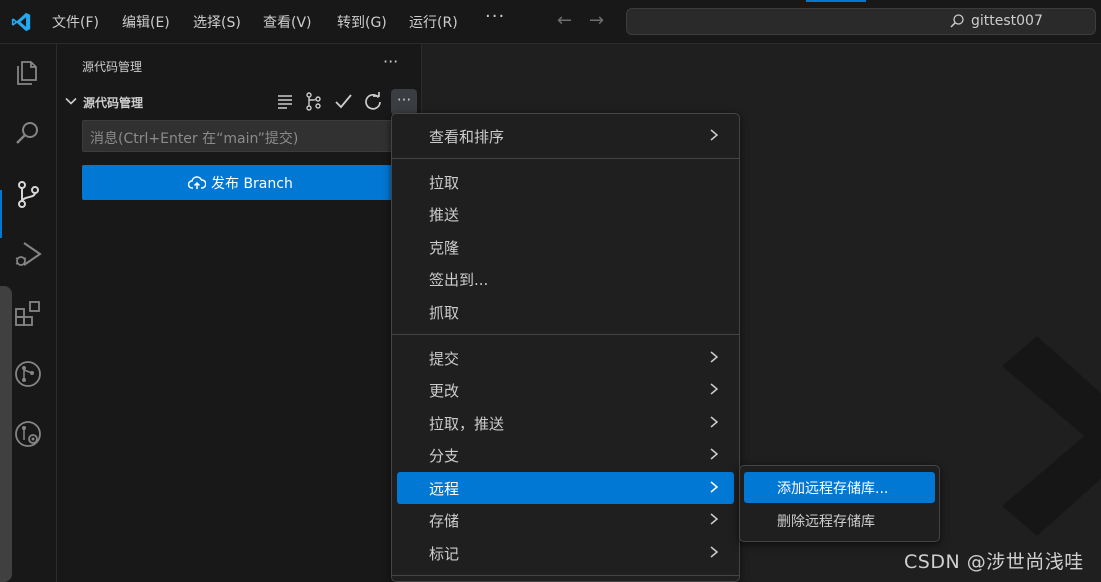  Describe the element at coordinates (565, 423) in the screenshot. I see `menu-item-pull-push: 拉取，推送` at that location.